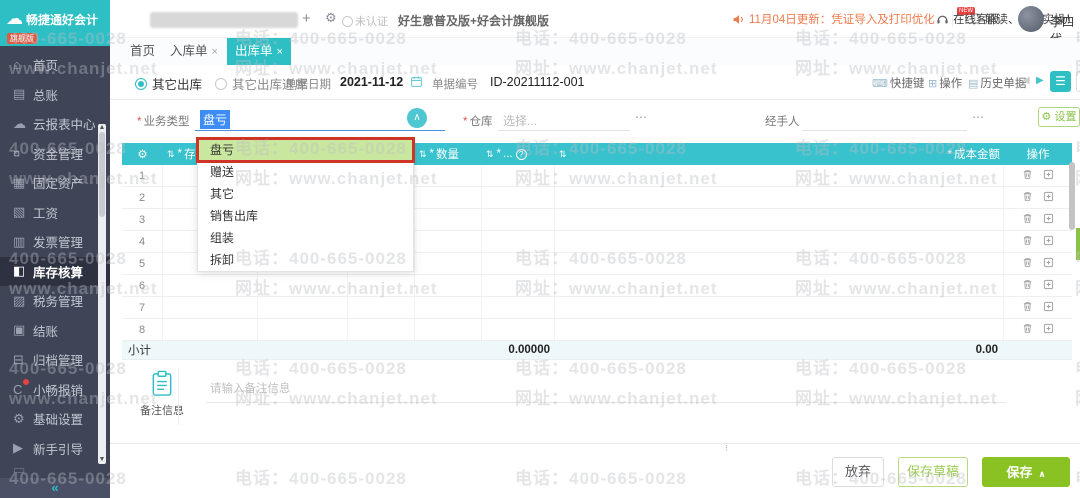  What do you see at coordinates (1026, 472) in the screenshot?
I see `save-button: 保存 ∧` at bounding box center [1026, 472].